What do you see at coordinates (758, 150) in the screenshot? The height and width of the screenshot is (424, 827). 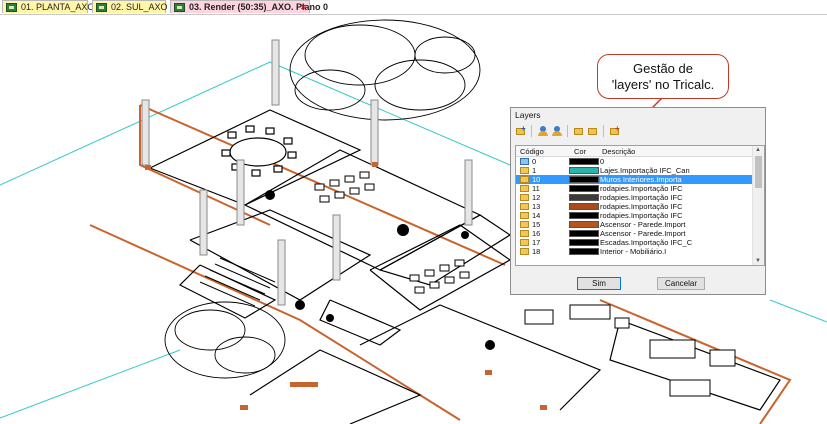 I see `scroll-up-icon: ▲` at bounding box center [758, 150].